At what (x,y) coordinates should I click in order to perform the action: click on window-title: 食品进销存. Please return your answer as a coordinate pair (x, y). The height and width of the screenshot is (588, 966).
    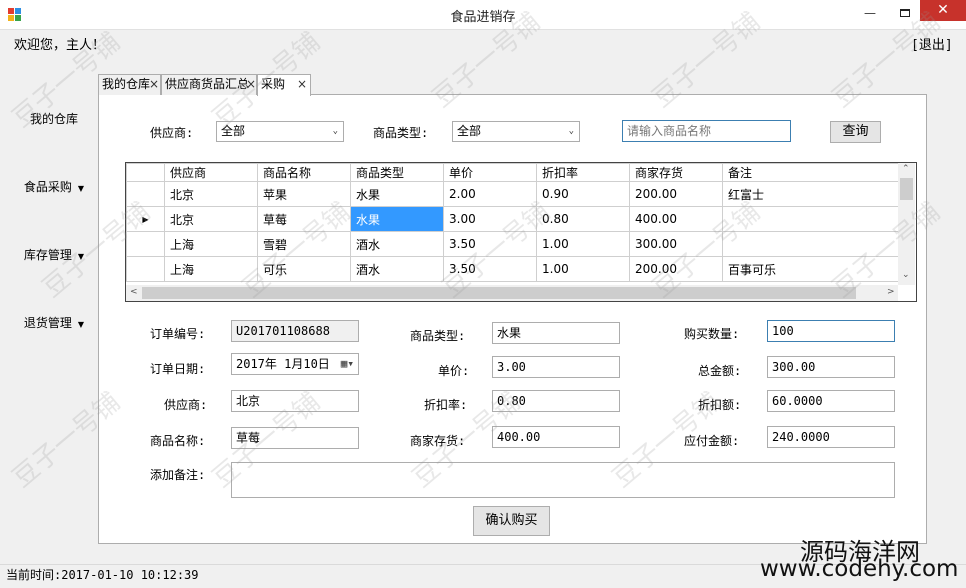
    Looking at the image, I should click on (483, 17).